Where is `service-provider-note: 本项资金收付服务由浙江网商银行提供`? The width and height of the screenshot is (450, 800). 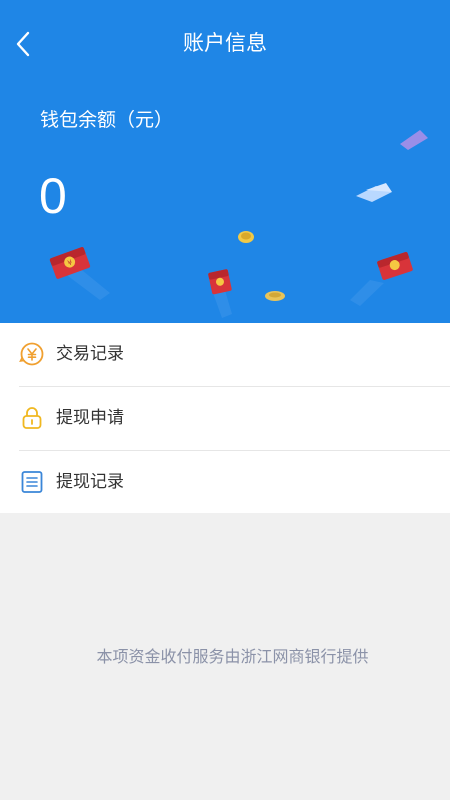 service-provider-note: 本项资金收付服务由浙江网商银行提供 is located at coordinates (232, 656).